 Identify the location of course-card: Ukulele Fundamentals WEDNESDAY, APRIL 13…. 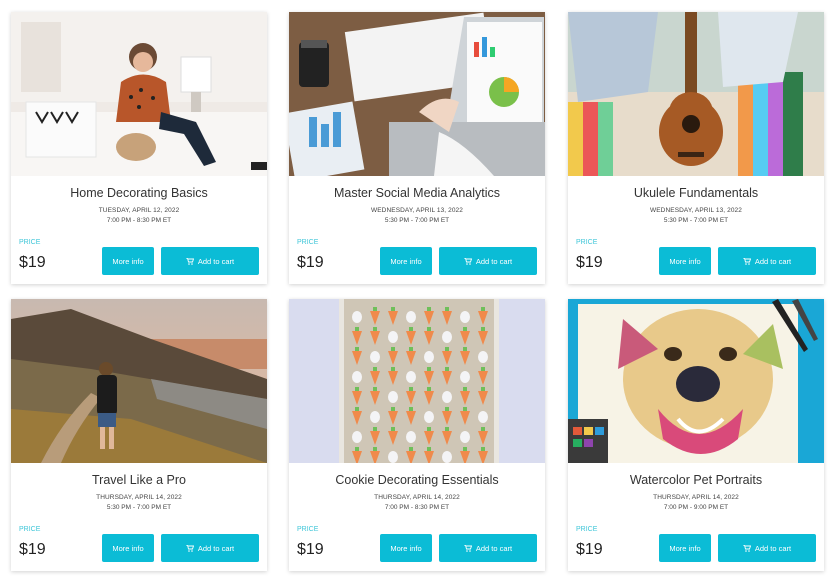
(696, 148).